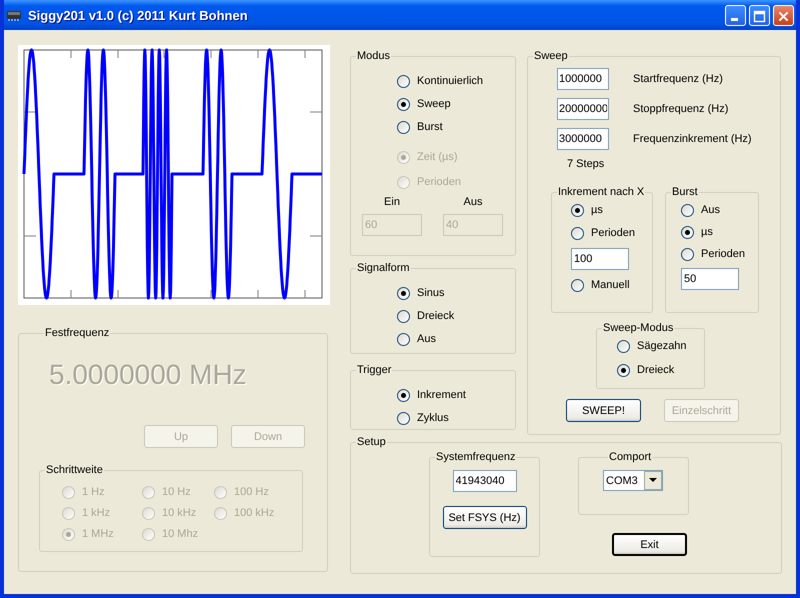  Describe the element at coordinates (551, 56) in the screenshot. I see `group-title: Sweep` at that location.